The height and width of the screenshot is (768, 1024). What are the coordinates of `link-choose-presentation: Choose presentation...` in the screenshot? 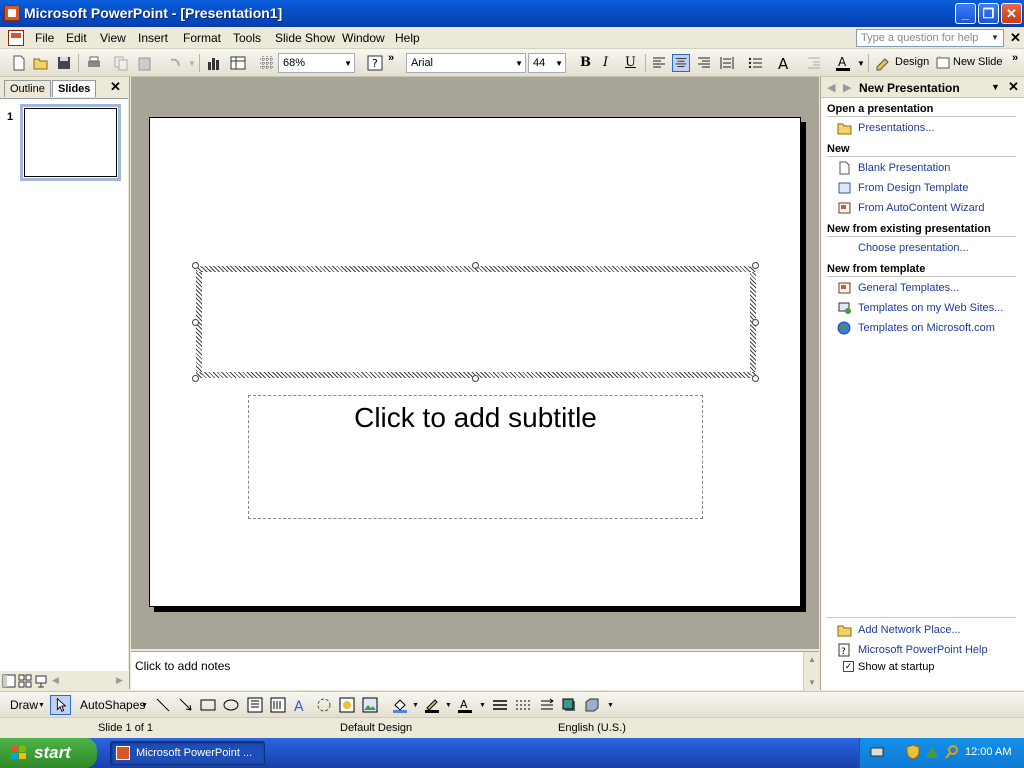 It's located at (913, 248).